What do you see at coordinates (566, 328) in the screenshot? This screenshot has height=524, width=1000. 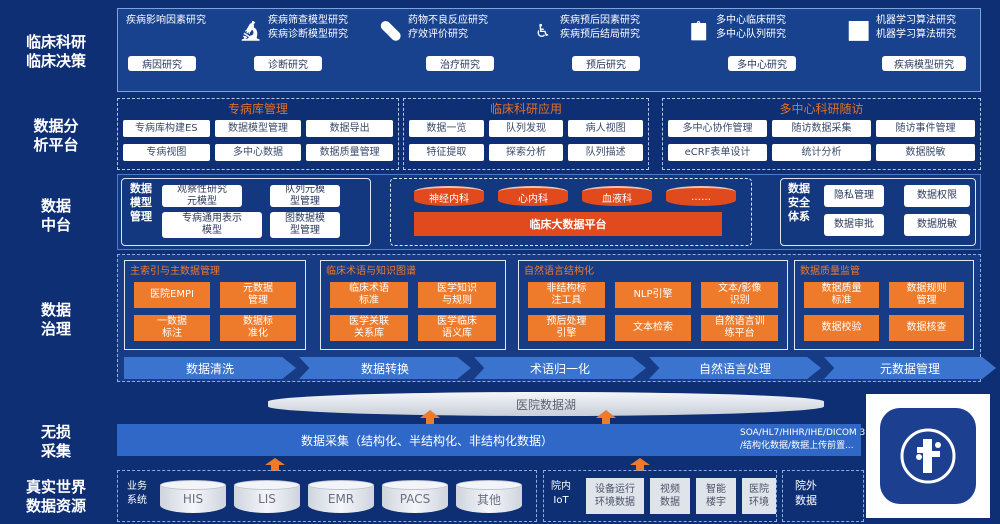 I see `governance-item: 预后处理 引擎` at bounding box center [566, 328].